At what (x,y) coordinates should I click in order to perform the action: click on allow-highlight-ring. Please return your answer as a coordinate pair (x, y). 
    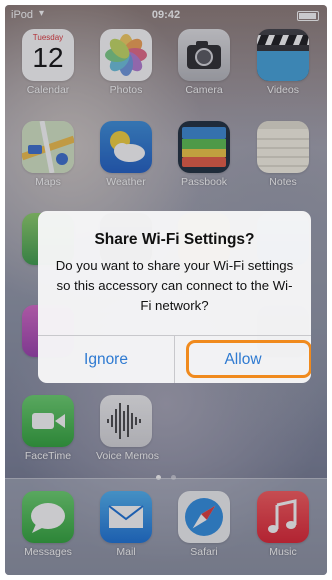
    Looking at the image, I should click on (248, 359).